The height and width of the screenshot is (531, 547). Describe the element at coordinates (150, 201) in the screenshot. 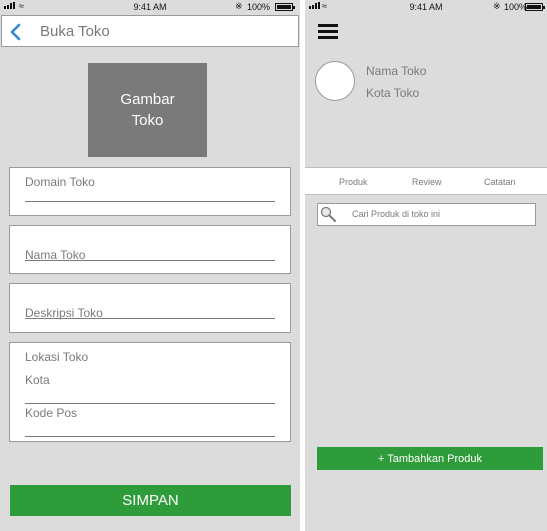

I see `domain-field-underline` at that location.